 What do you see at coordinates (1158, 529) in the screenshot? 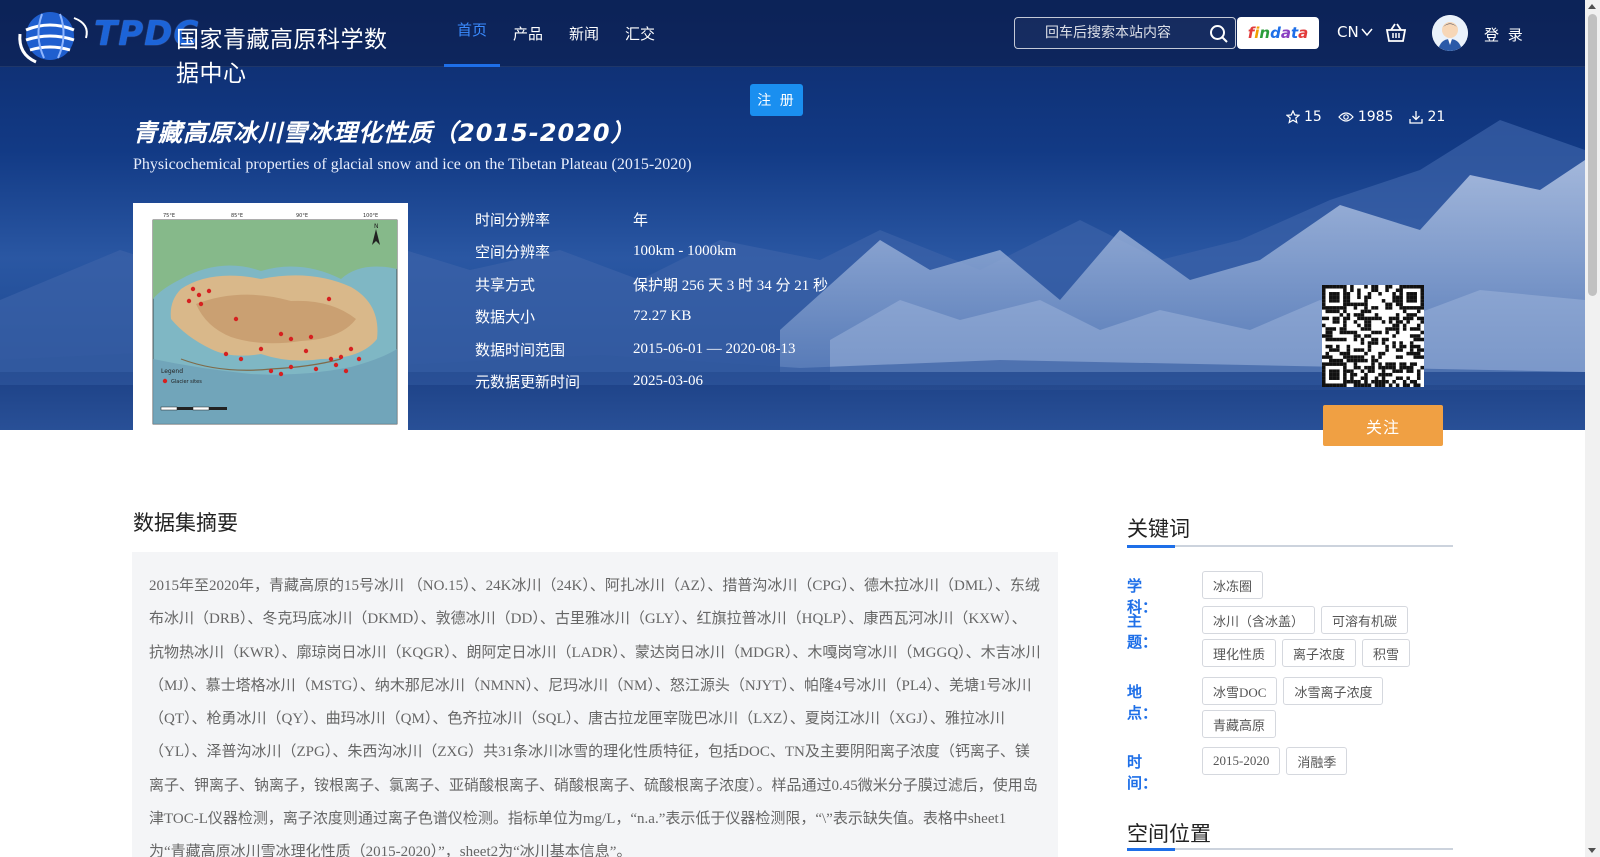
I see `keywords-heading: 关键词` at bounding box center [1158, 529].